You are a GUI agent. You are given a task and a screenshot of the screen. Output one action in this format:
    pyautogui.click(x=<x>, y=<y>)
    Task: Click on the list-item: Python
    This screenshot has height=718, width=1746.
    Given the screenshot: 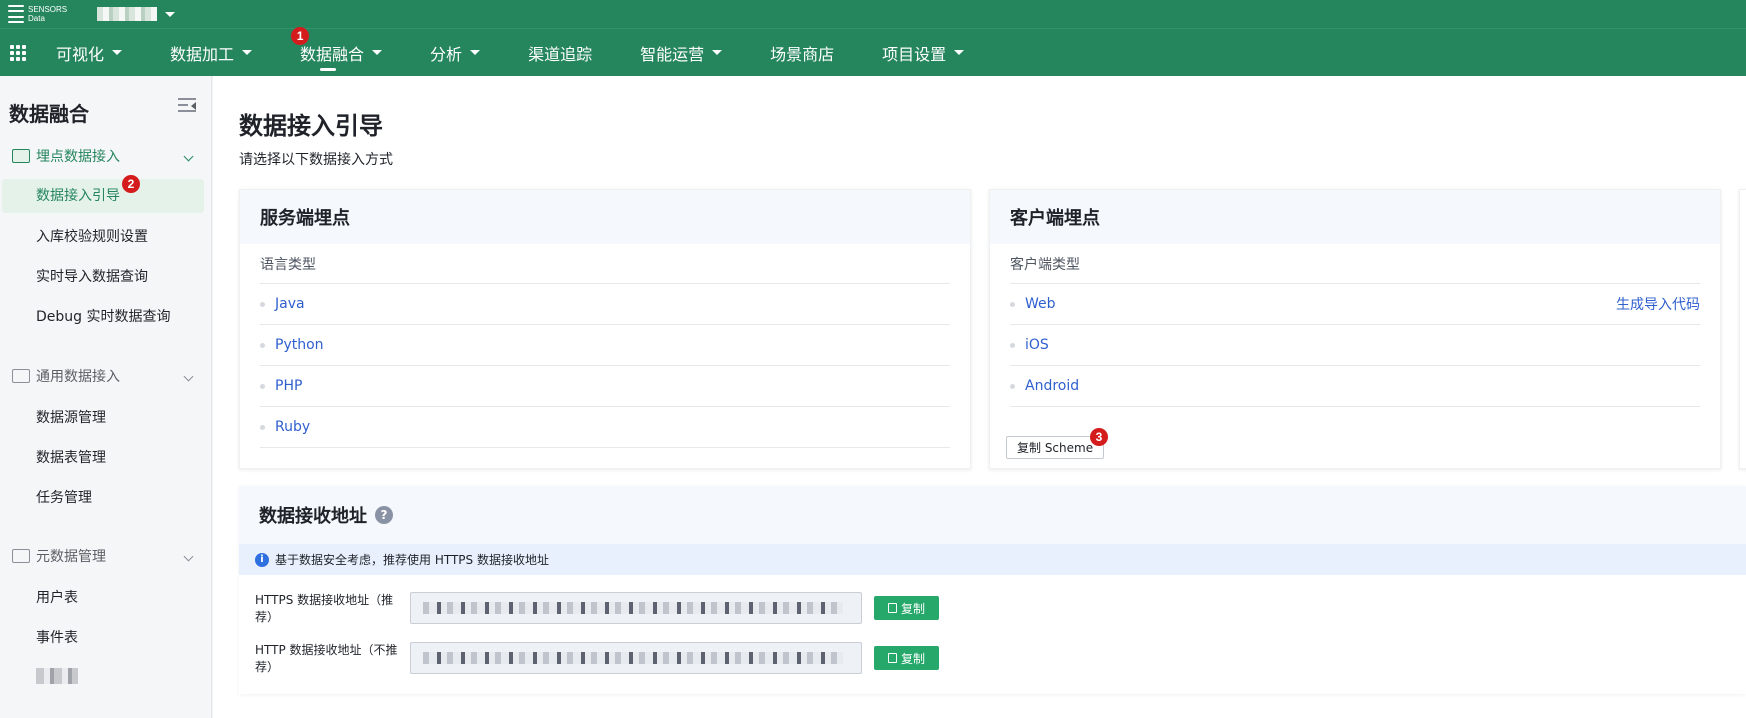 What is the action you would take?
    pyautogui.click(x=605, y=345)
    